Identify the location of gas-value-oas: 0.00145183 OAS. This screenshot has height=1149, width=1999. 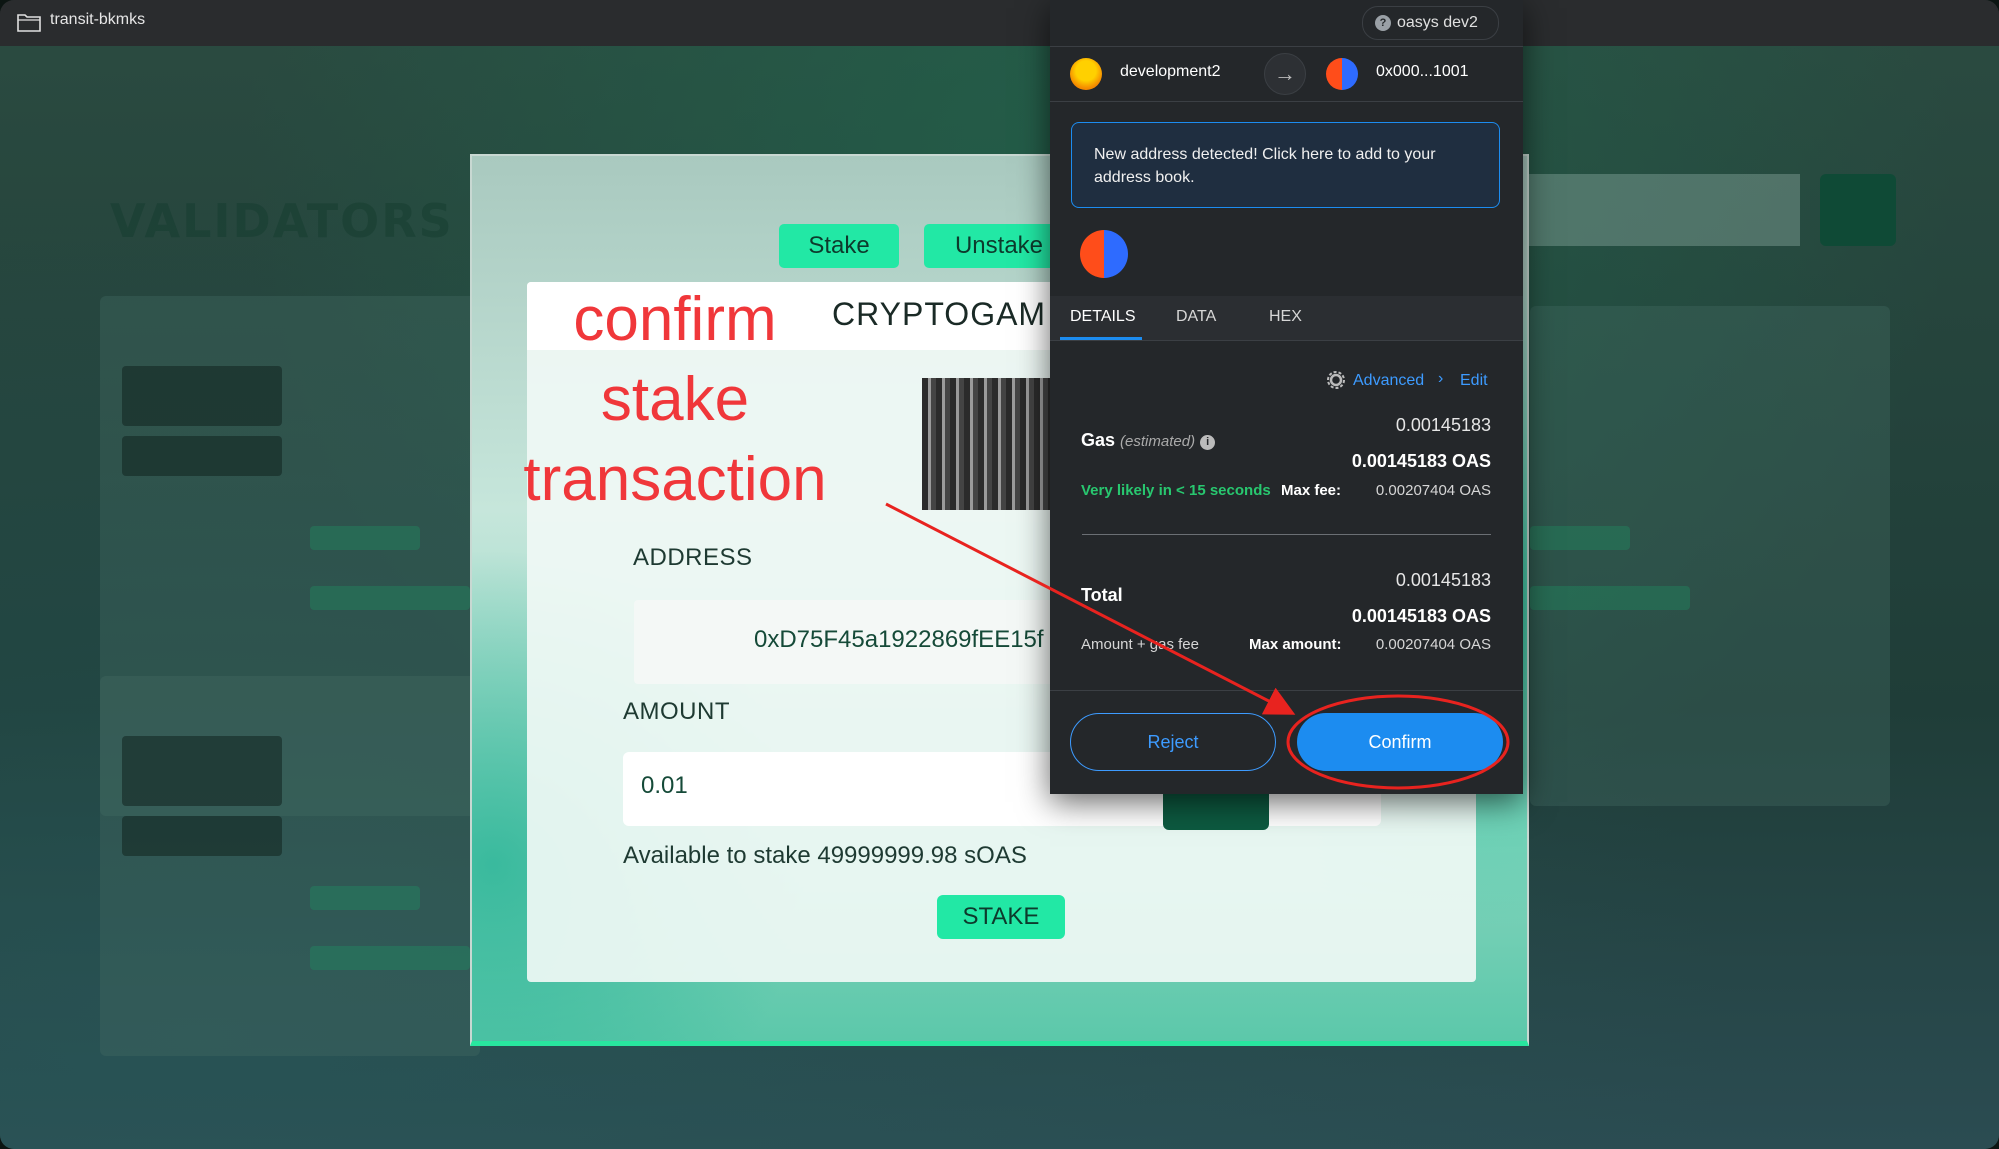
(1421, 461).